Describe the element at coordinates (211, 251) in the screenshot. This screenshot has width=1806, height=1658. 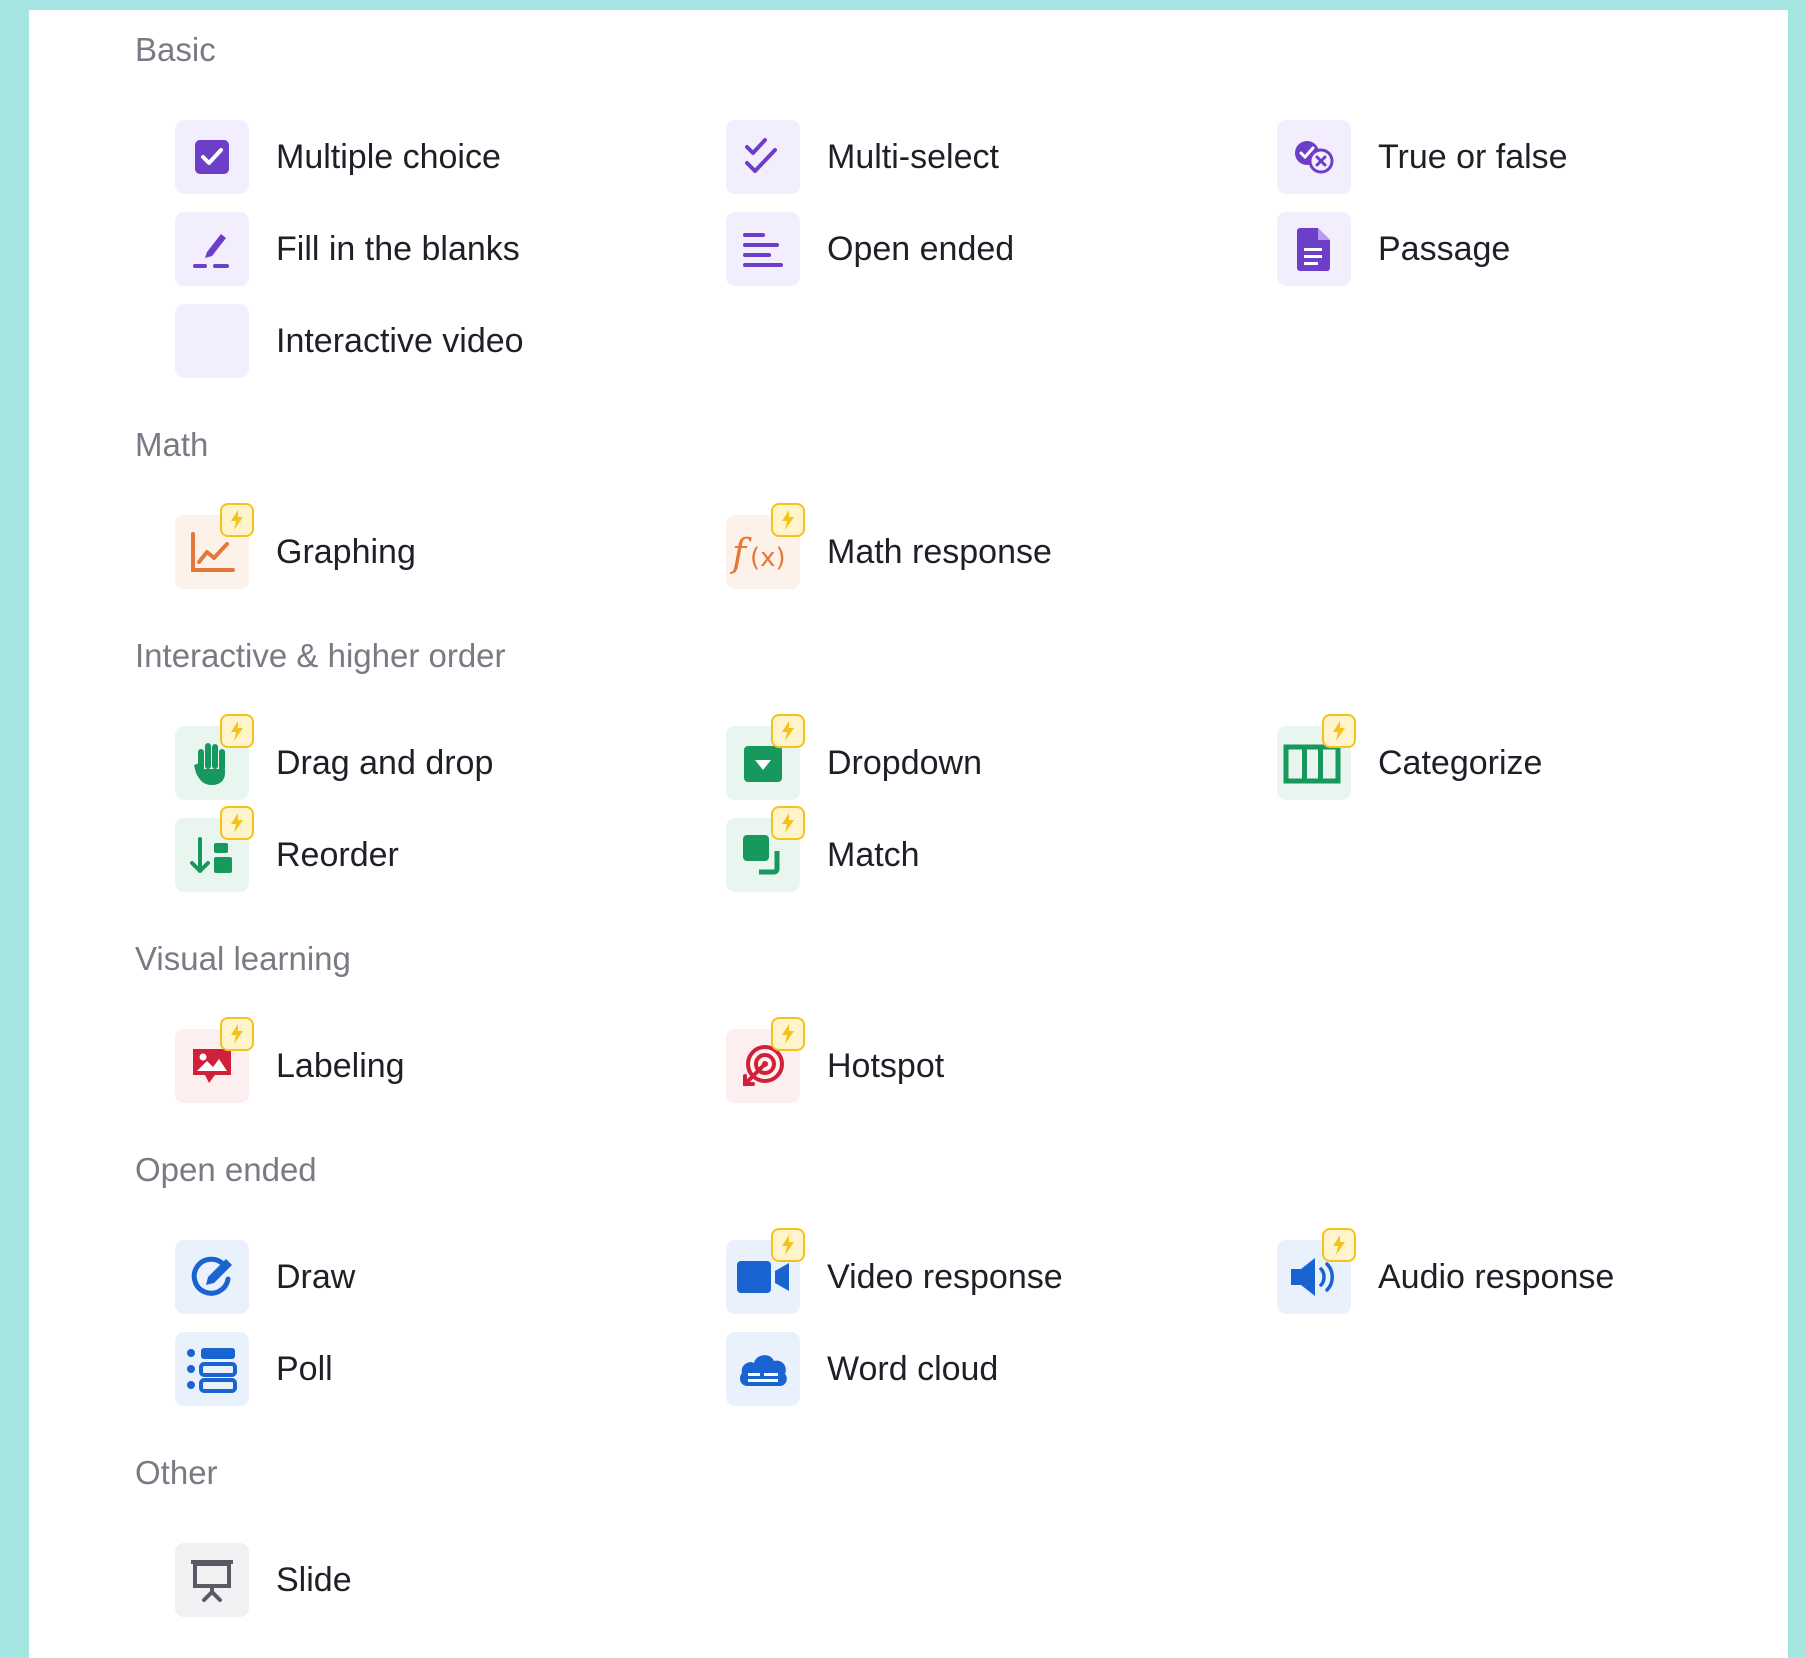
I see `pen-blank-icon` at that location.